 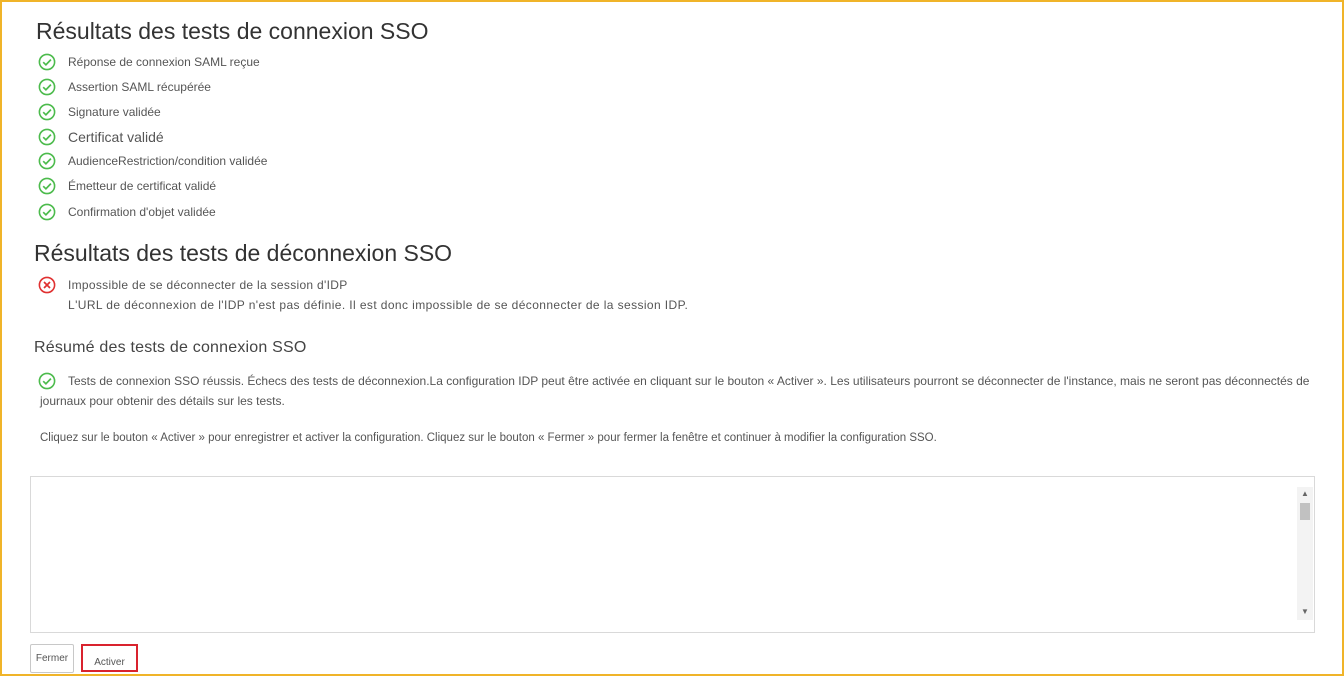 I want to click on login-result-label: Certificat validé, so click(x=116, y=137).